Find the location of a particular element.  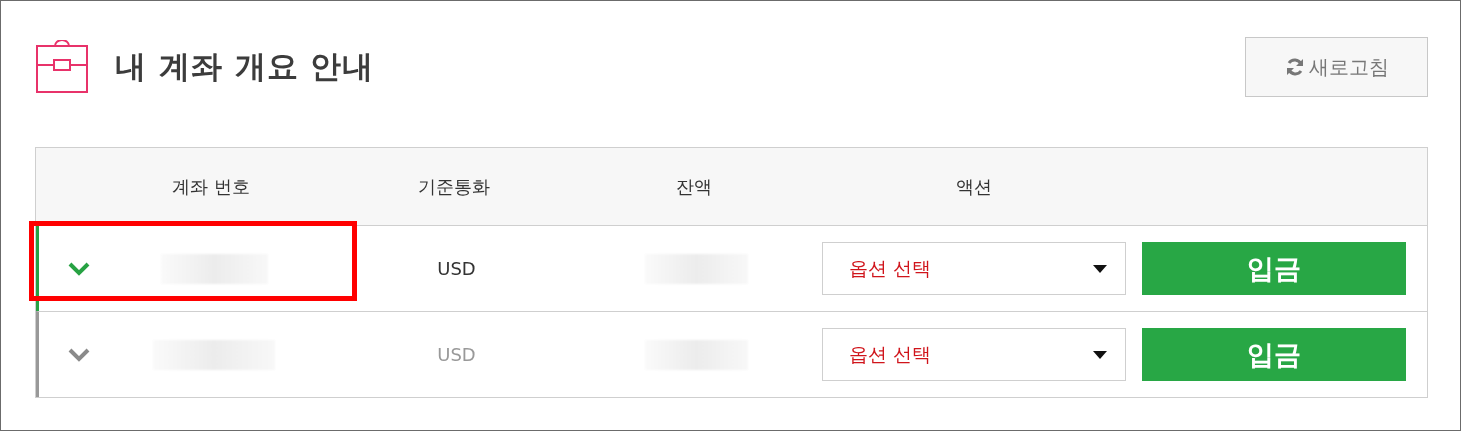

column-header: 기준통화 is located at coordinates (453, 186).